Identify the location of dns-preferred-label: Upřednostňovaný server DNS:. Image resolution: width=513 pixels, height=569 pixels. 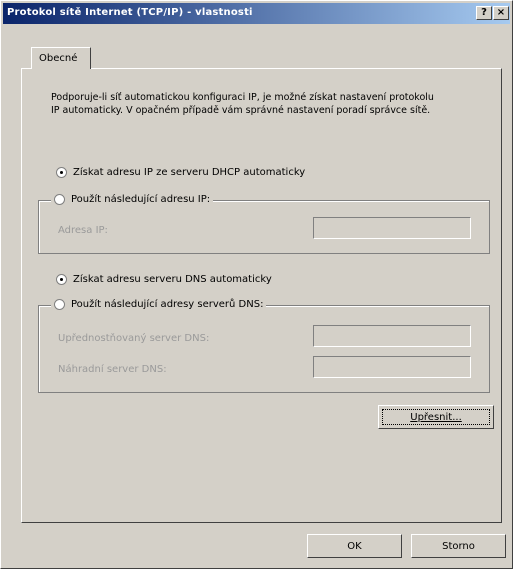
(134, 338).